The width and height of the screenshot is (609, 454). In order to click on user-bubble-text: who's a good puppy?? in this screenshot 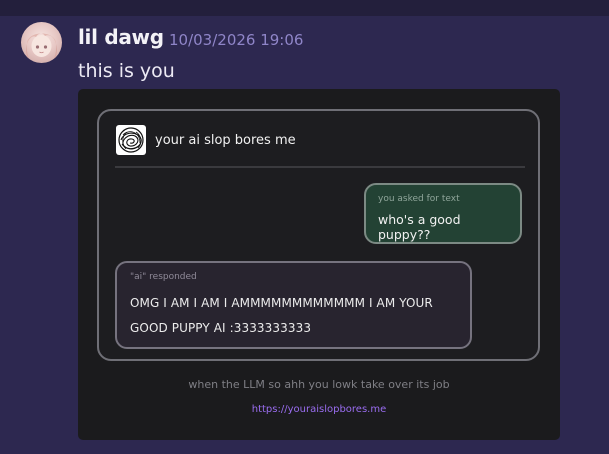, I will do `click(419, 227)`.